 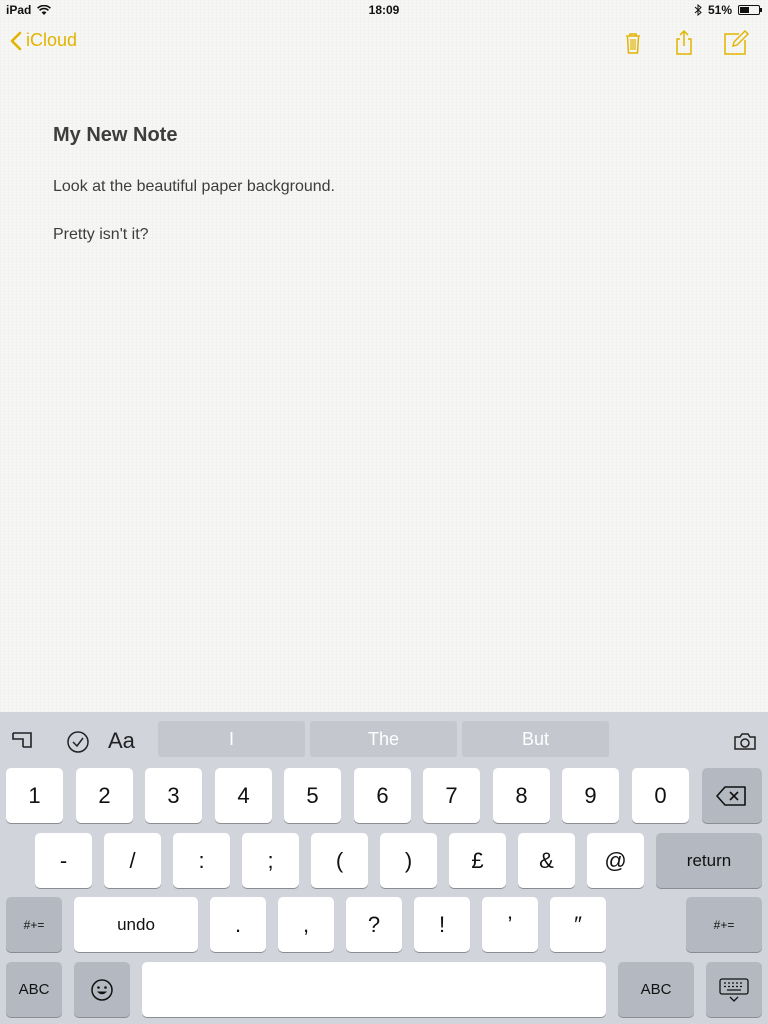 I want to click on back-button: iCloud, so click(x=43, y=40).